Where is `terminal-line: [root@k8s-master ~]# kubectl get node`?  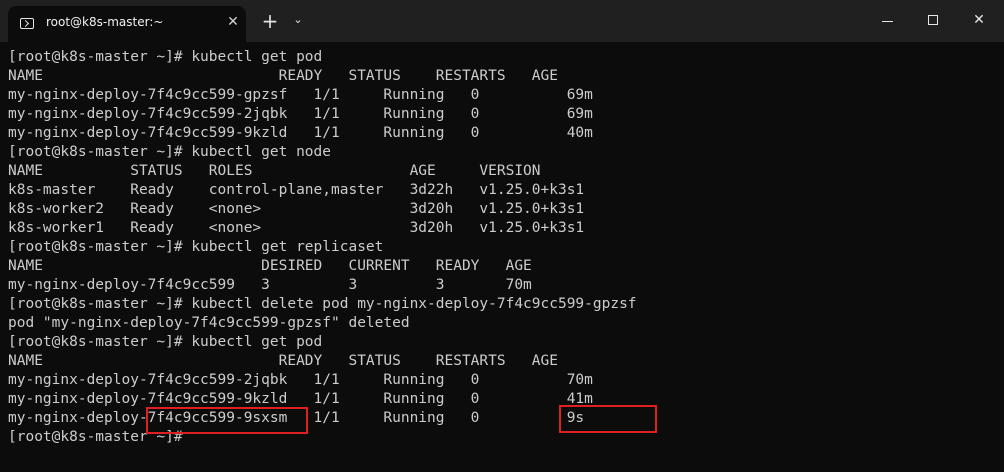
terminal-line: [root@k8s-master ~]# kubectl get node is located at coordinates (170, 152).